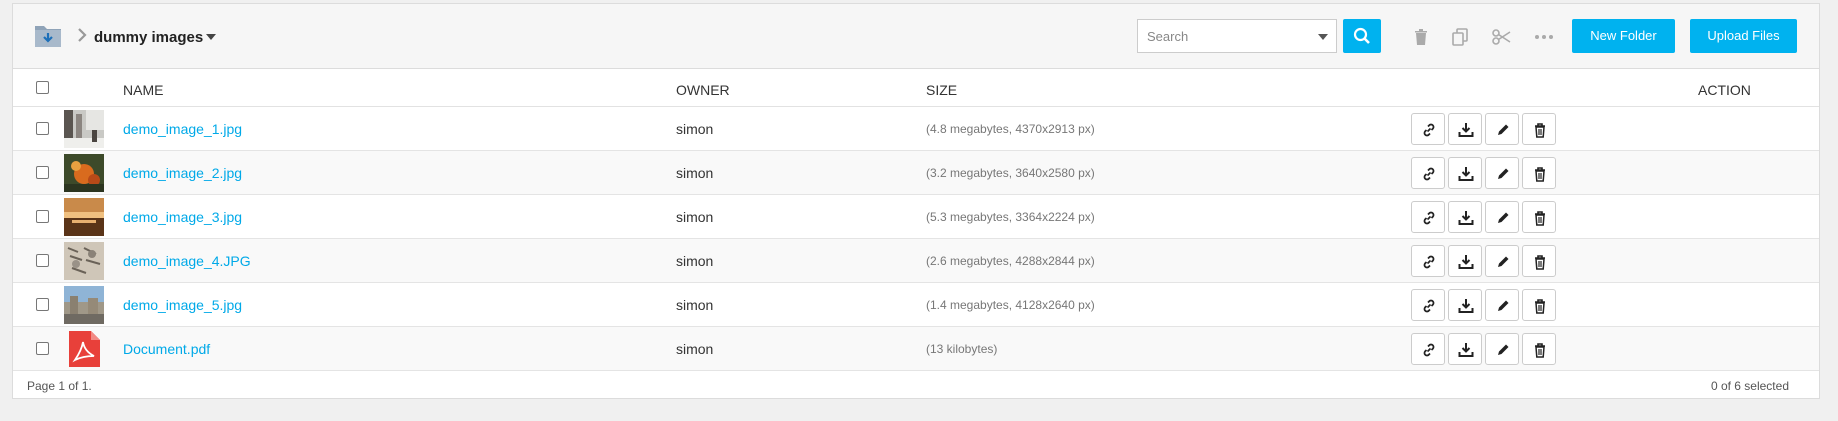 The width and height of the screenshot is (1838, 421). What do you see at coordinates (916, 349) in the screenshot?
I see `table-row: Document.pdf simon (13 kilobytes)` at bounding box center [916, 349].